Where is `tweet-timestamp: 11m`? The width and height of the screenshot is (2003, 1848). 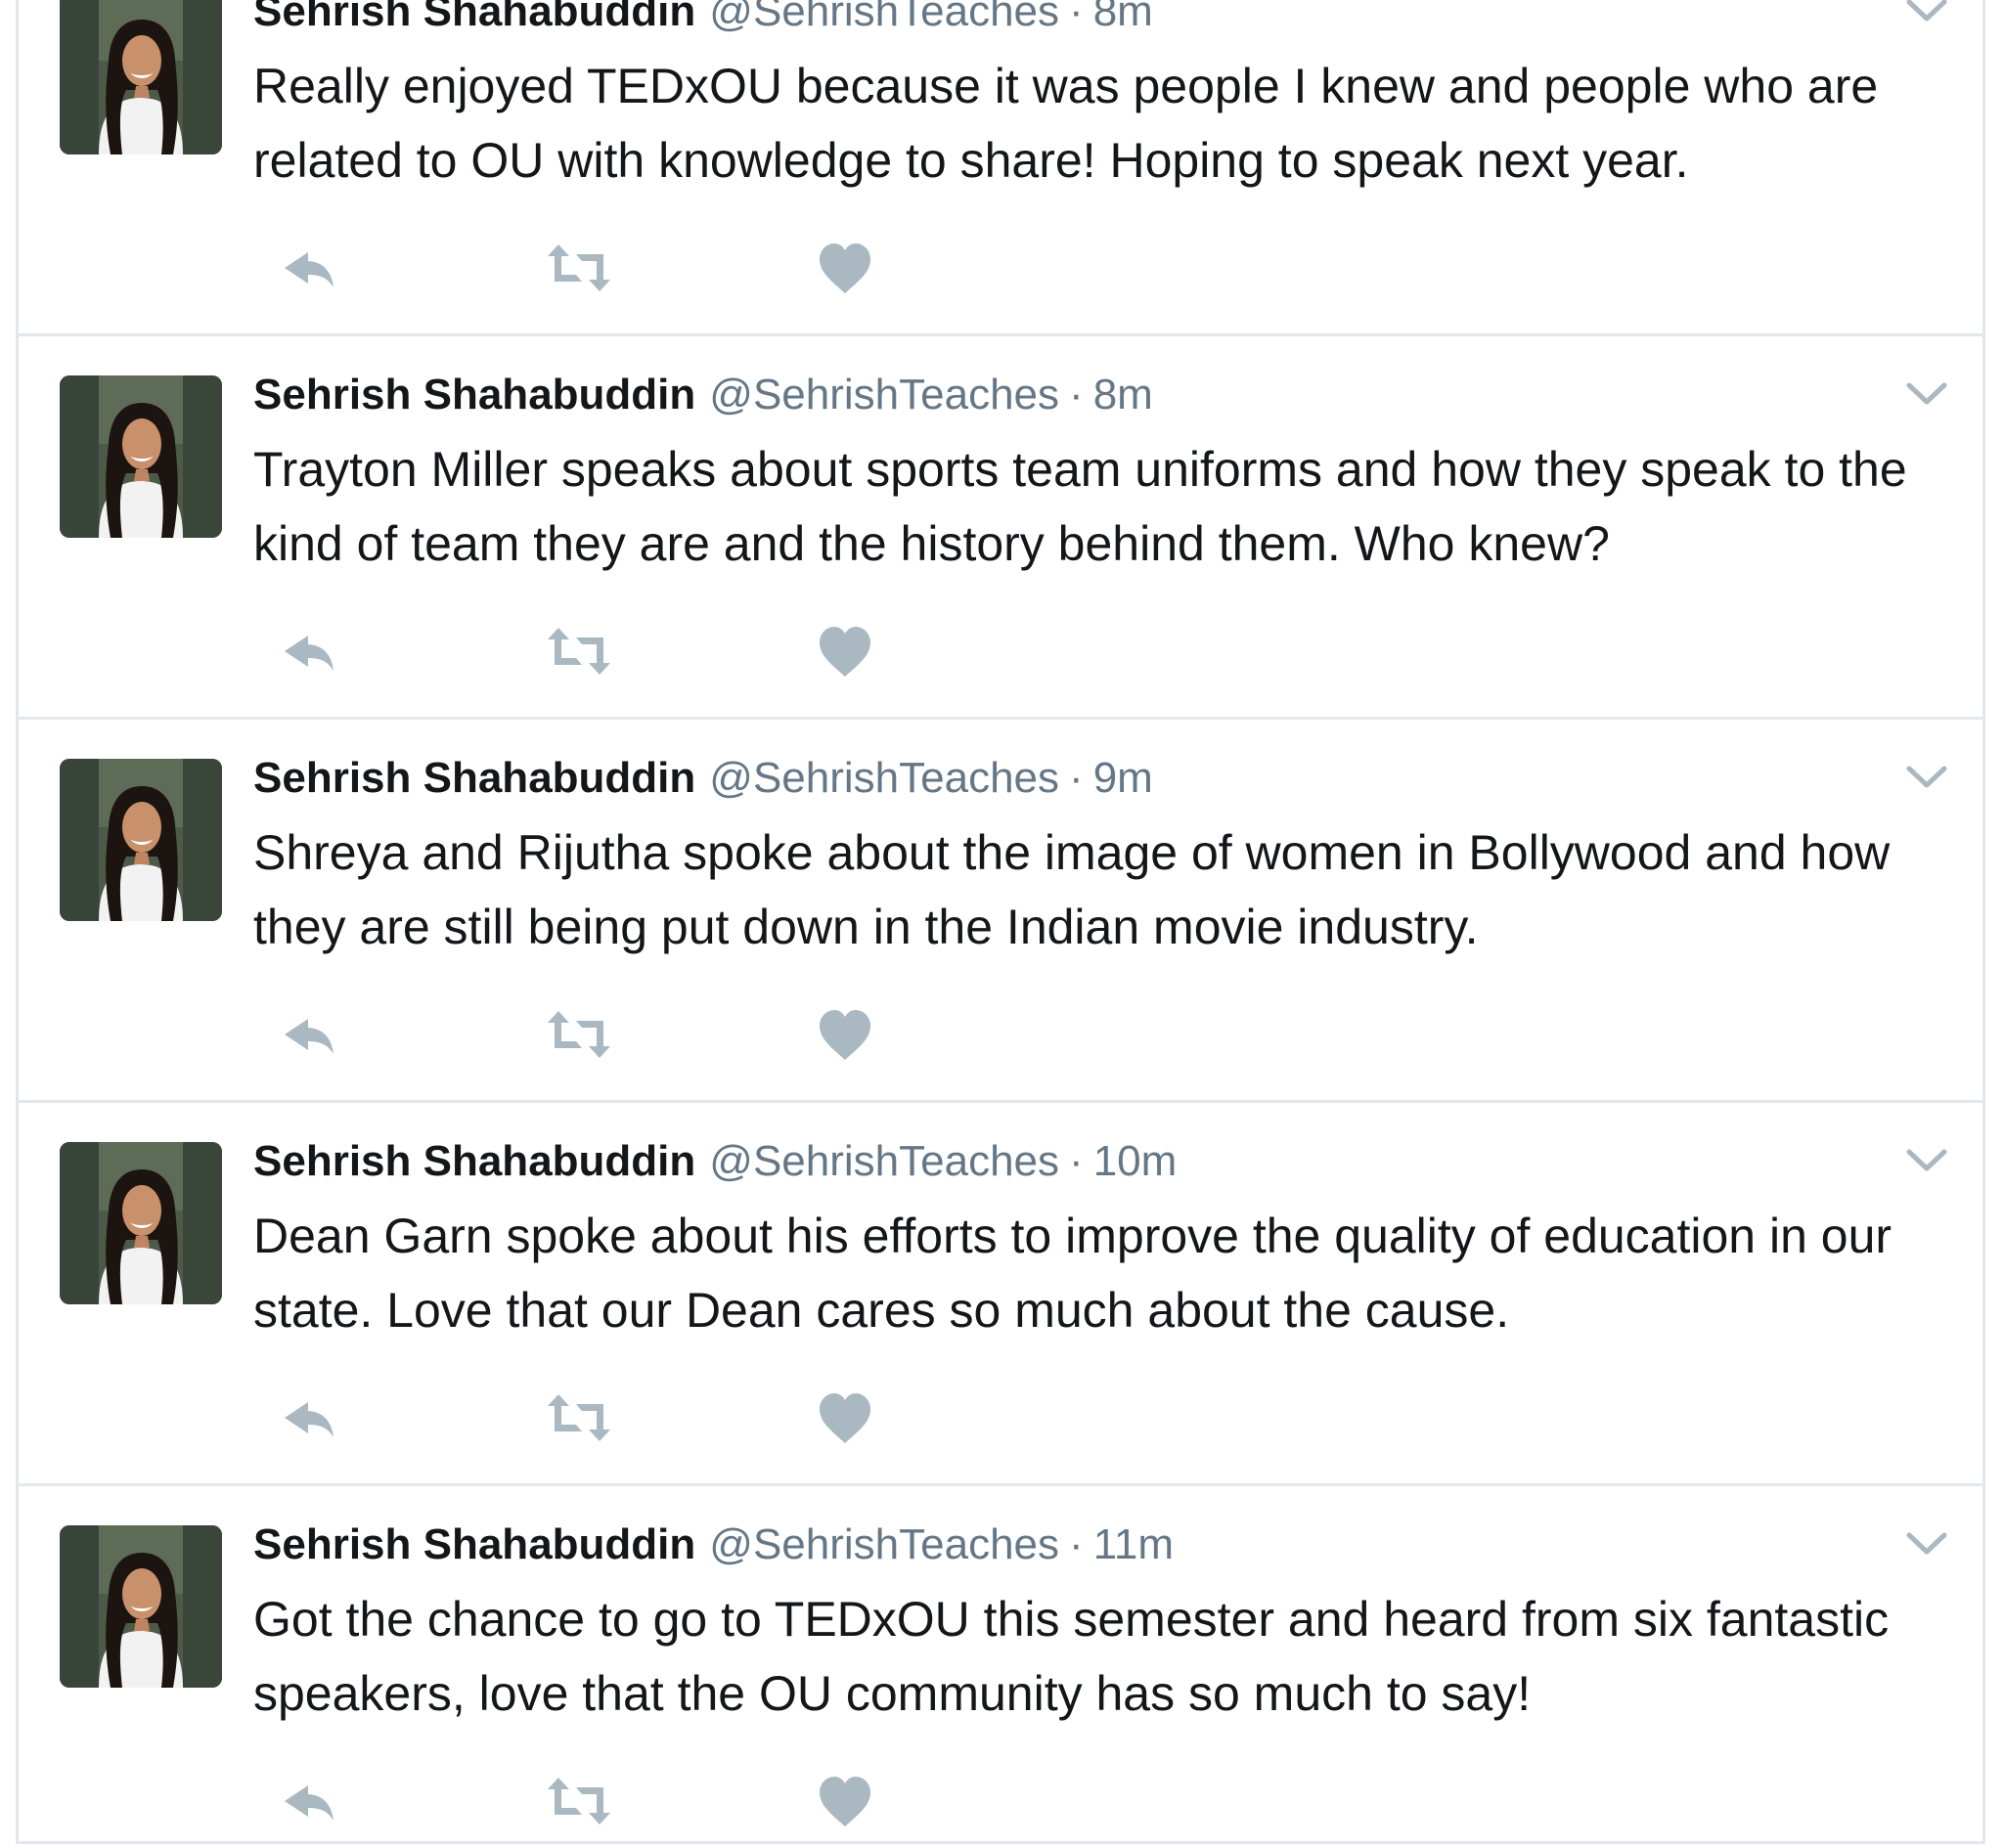 tweet-timestamp: 11m is located at coordinates (1133, 1544).